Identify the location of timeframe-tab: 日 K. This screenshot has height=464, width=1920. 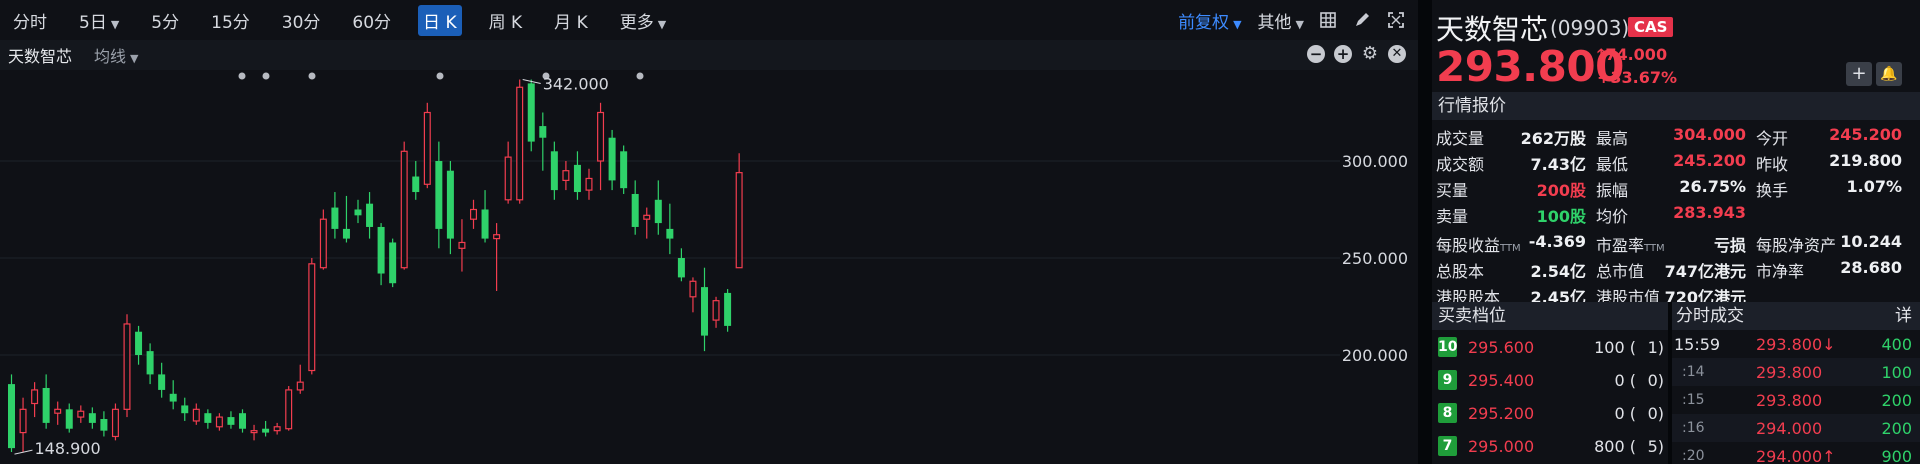
(440, 20).